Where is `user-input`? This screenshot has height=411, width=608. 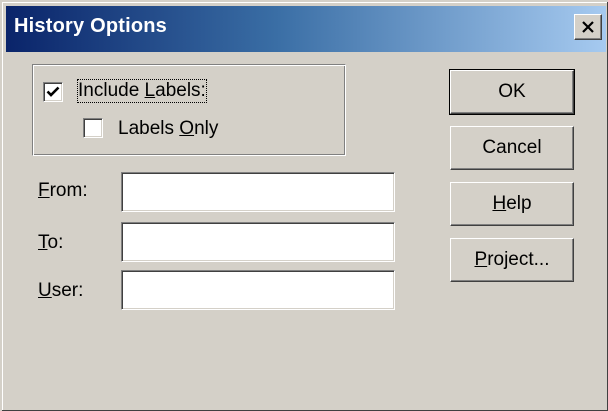 user-input is located at coordinates (258, 290).